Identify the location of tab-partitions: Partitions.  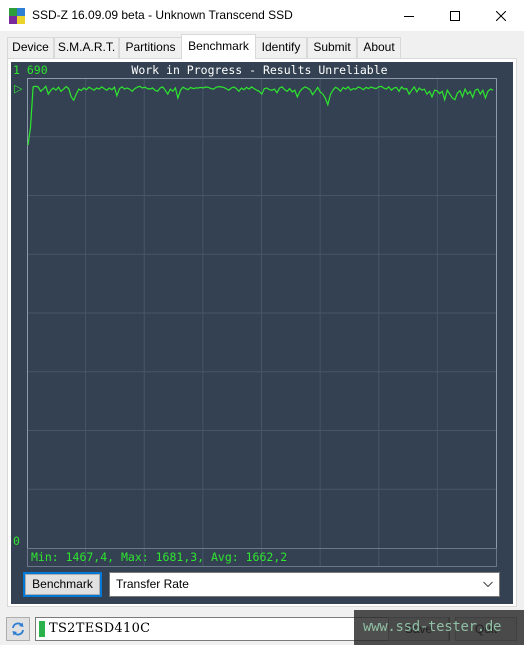
(150, 47).